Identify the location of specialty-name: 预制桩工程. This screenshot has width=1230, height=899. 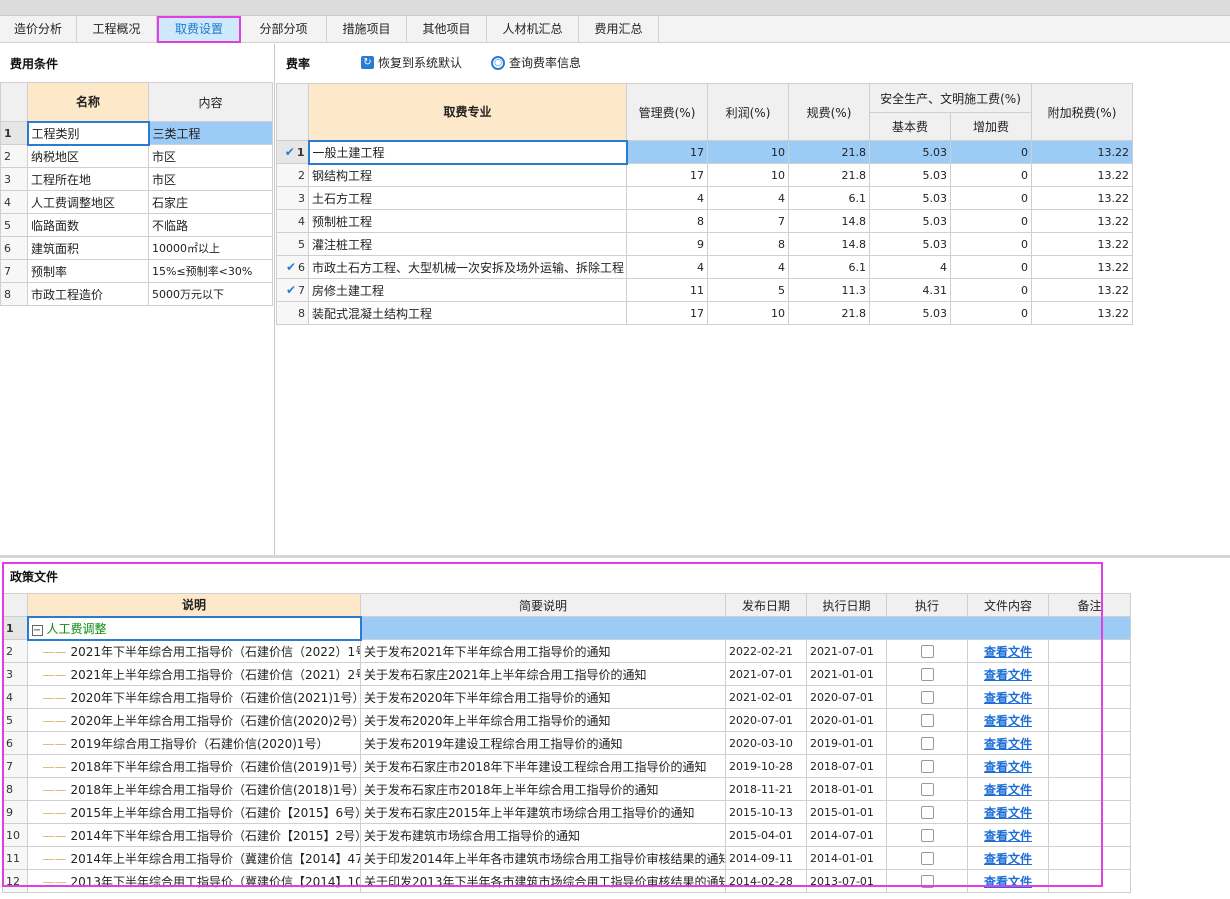
(467, 221).